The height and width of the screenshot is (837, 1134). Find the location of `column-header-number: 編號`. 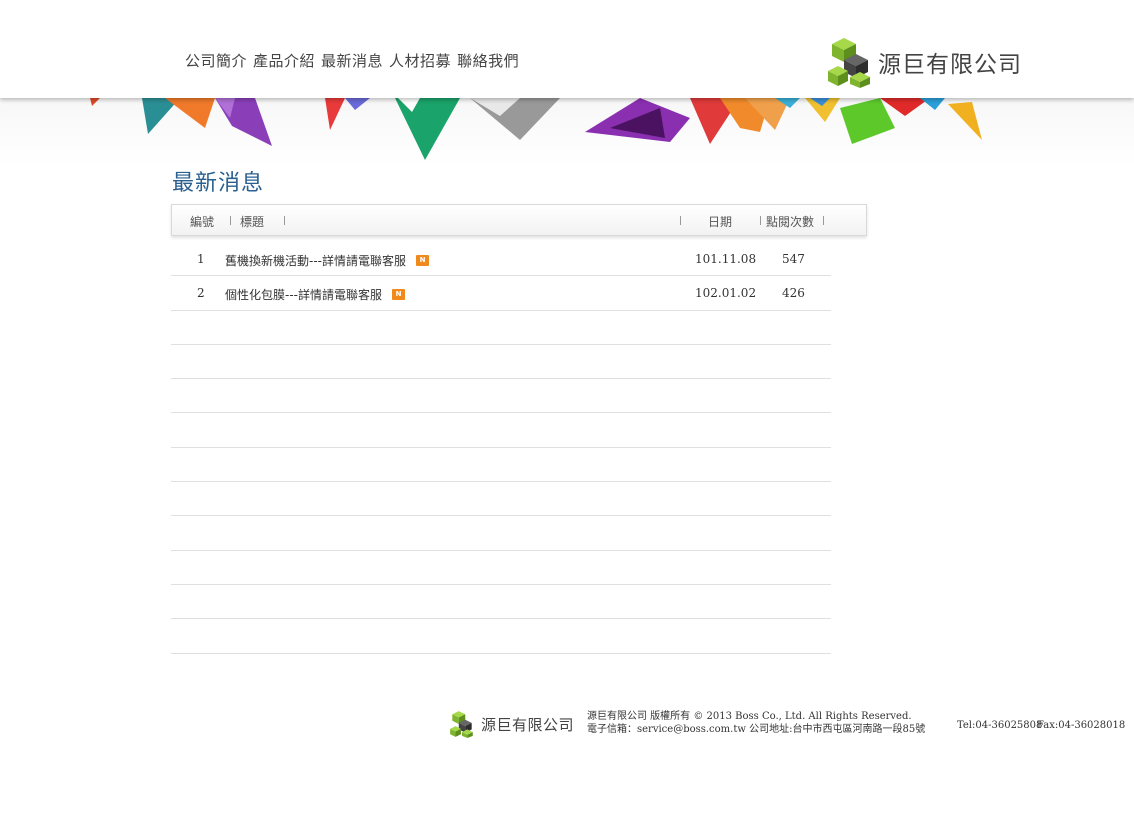

column-header-number: 編號 is located at coordinates (202, 222).